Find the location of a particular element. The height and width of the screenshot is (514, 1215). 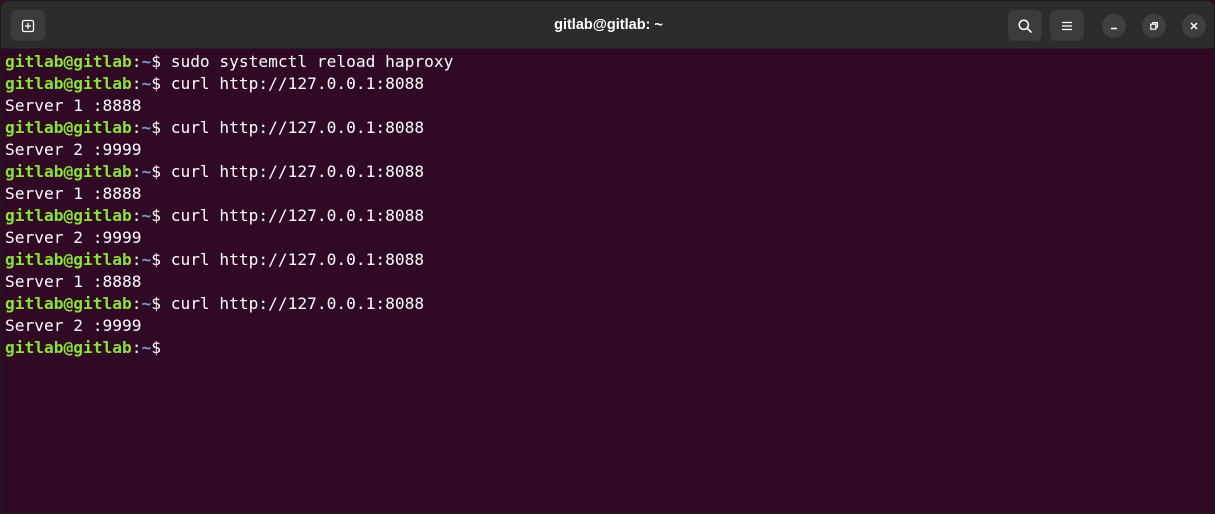

minimize-icon is located at coordinates (1114, 28).